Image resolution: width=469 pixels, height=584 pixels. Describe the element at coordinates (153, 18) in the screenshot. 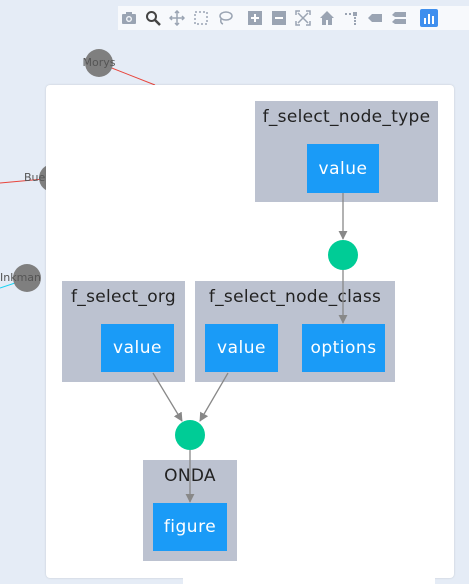

I see `zoom-icon` at that location.